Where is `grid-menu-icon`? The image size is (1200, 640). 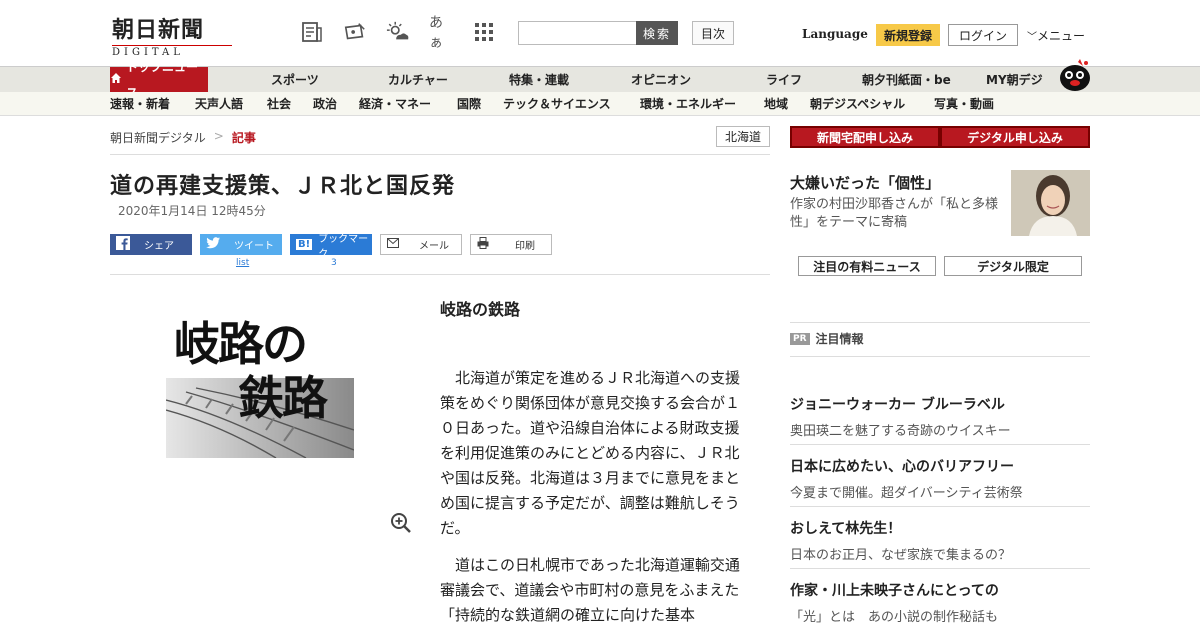 grid-menu-icon is located at coordinates (484, 32).